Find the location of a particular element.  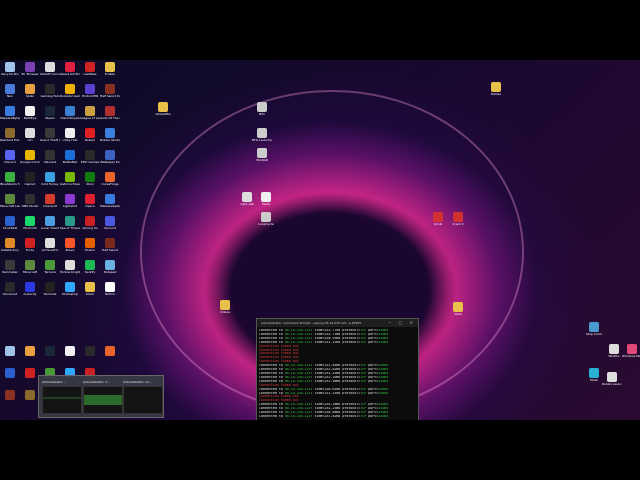

desktop-icon: CapCut is located at coordinates (30, 179).